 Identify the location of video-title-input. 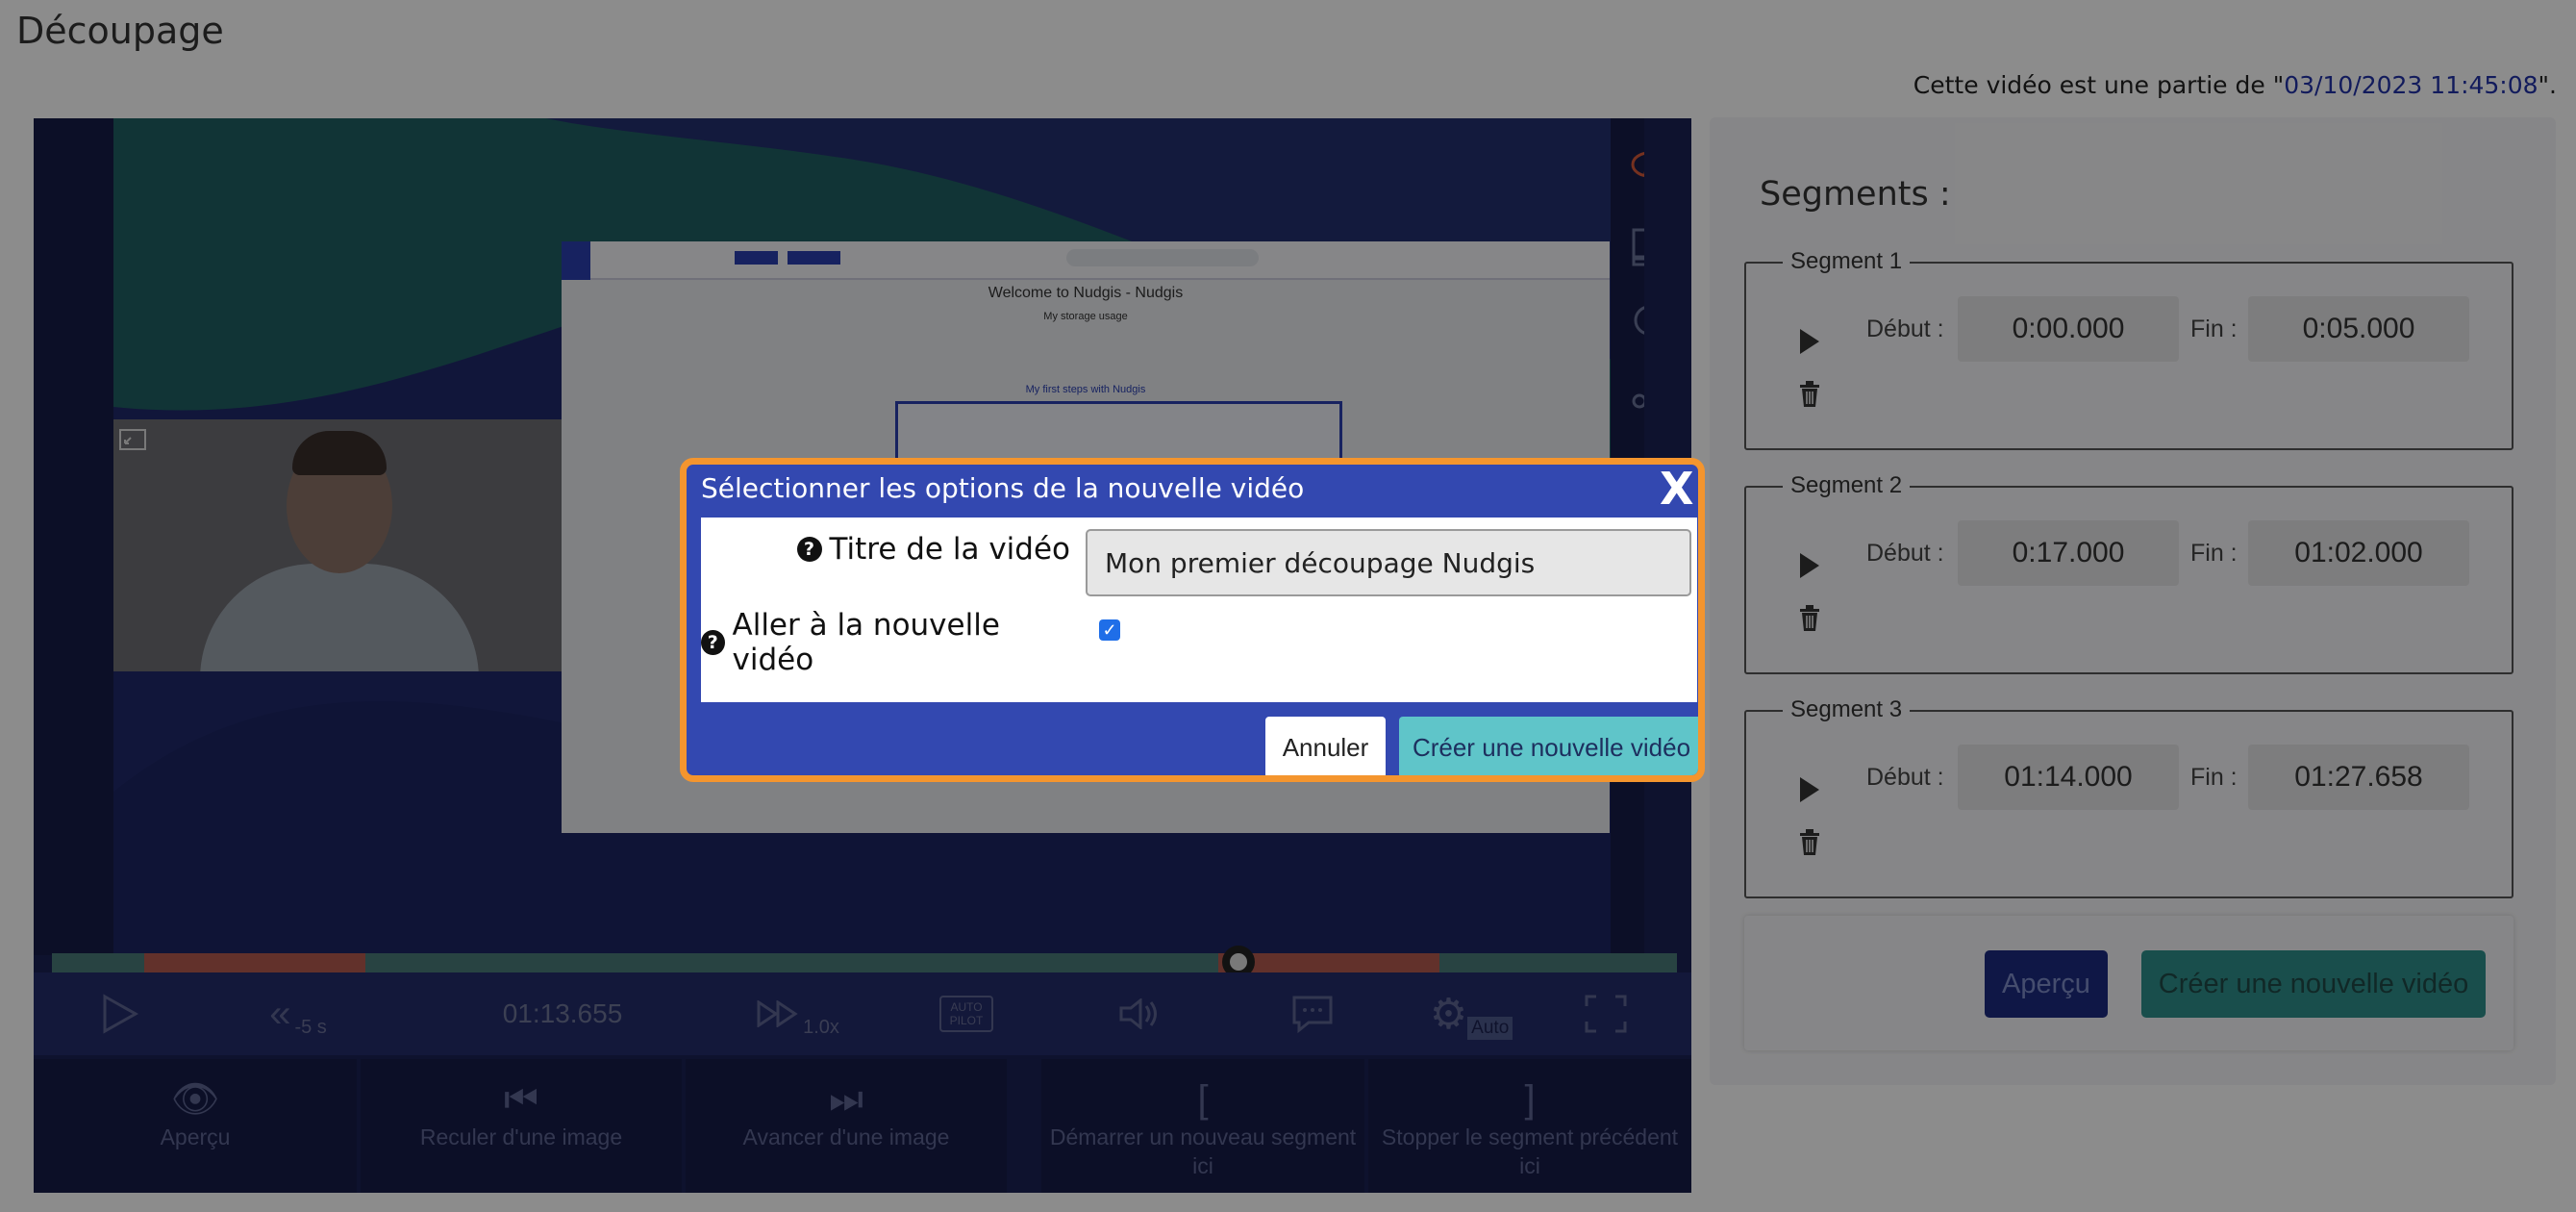
(1388, 562).